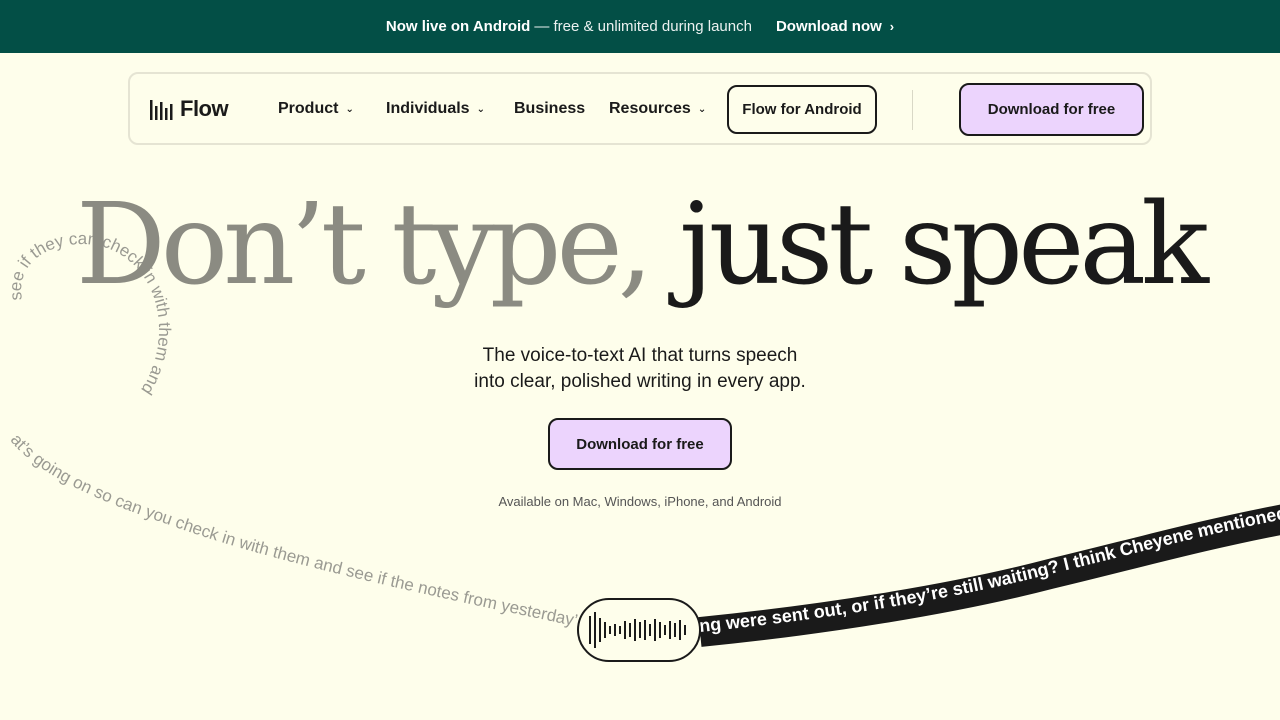 The width and height of the screenshot is (1280, 720). Describe the element at coordinates (944, 245) in the screenshot. I see `hero-title-part2: just speak` at that location.